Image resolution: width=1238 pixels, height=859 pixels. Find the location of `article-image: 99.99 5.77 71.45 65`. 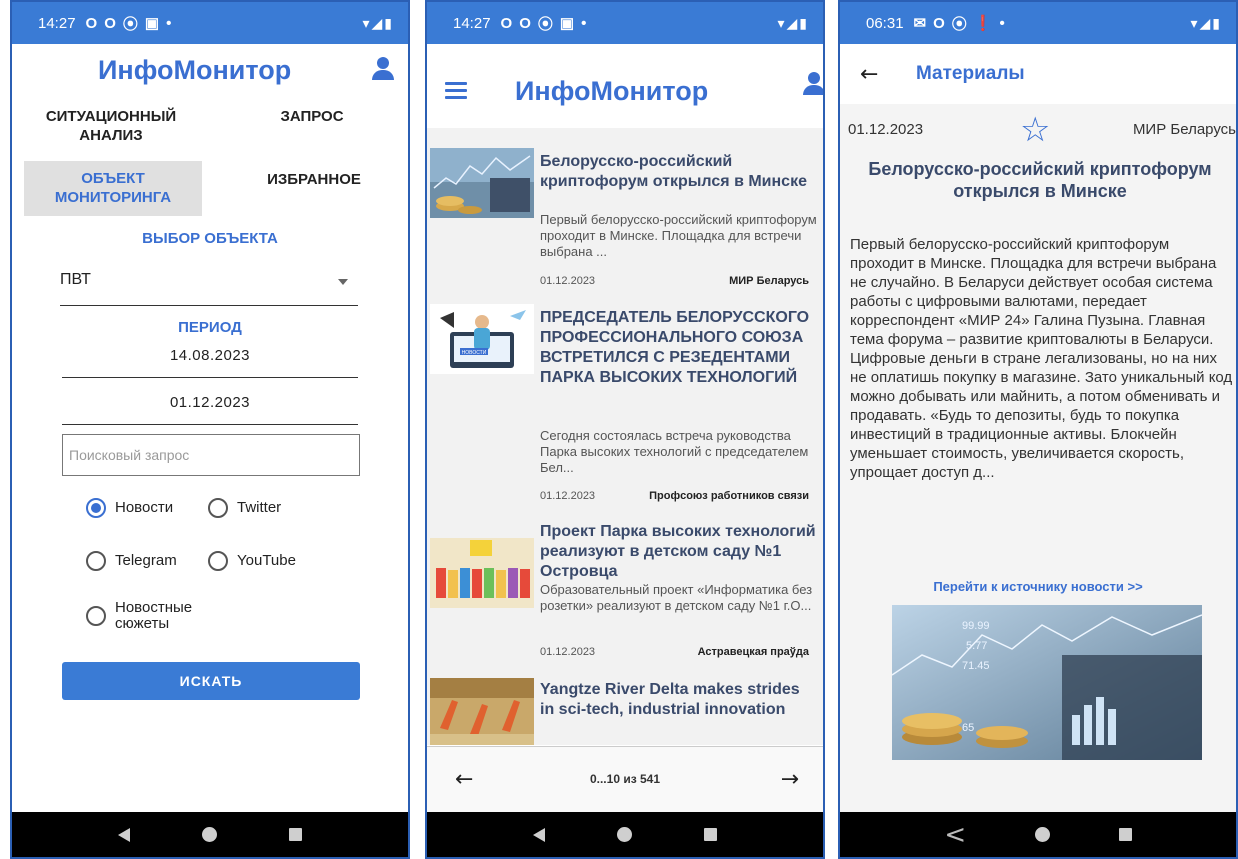

article-image: 99.99 5.77 71.45 65 is located at coordinates (1047, 682).